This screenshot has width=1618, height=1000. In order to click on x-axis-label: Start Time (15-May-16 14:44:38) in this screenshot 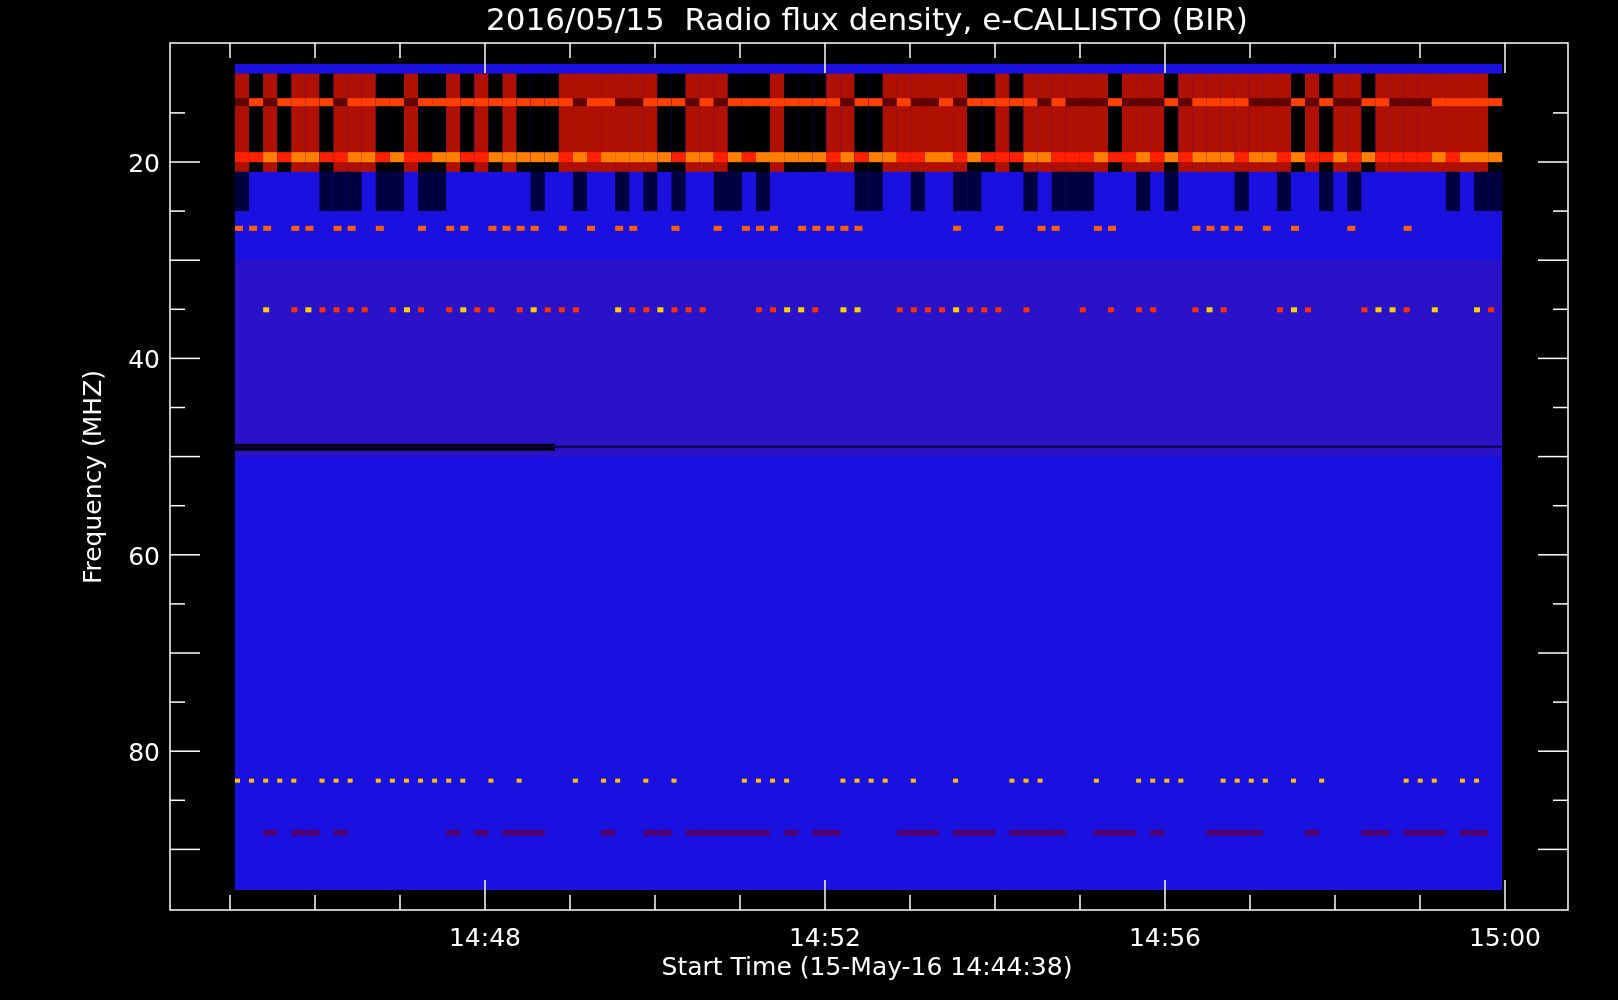, I will do `click(867, 966)`.